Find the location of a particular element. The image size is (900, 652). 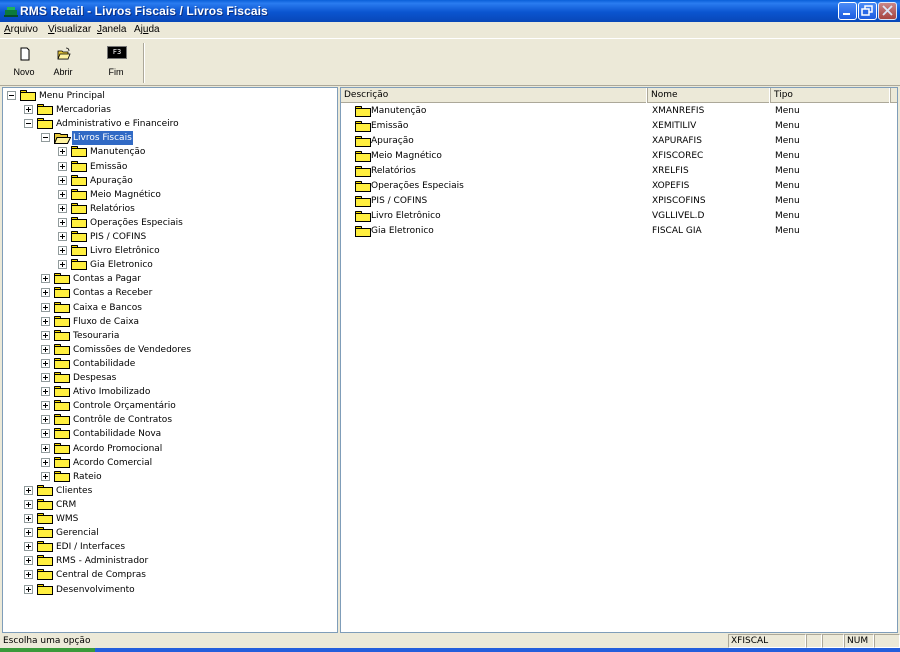

tree-node: Clientes is located at coordinates (170, 491).